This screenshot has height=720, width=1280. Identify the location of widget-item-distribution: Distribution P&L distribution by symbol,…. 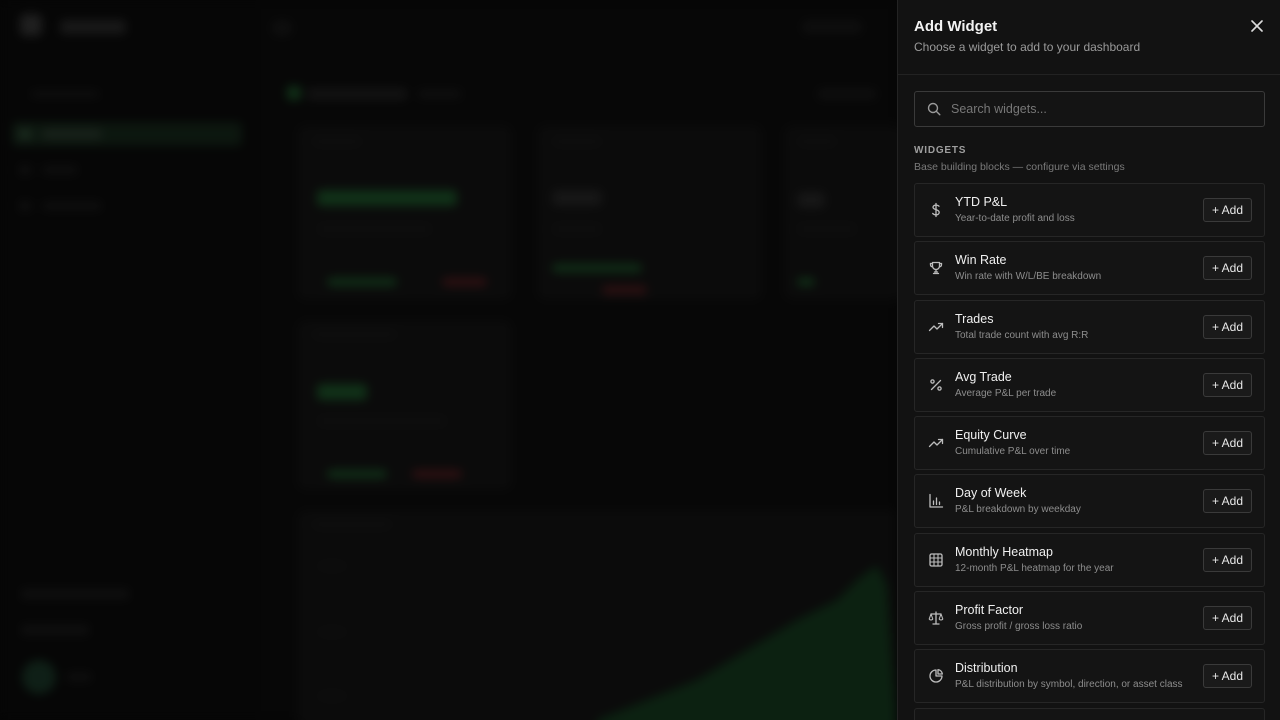
(1089, 676).